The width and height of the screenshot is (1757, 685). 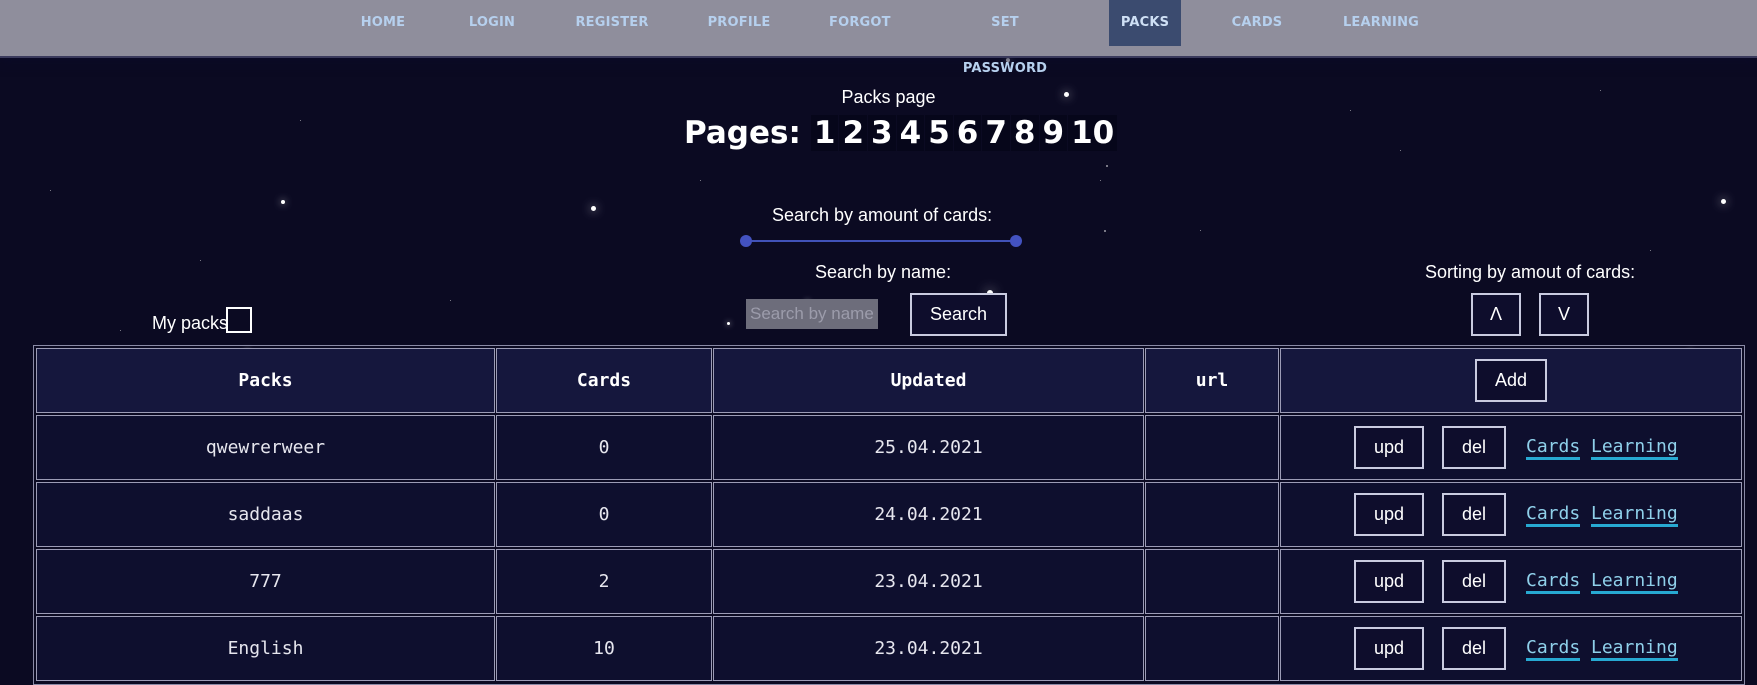 I want to click on table-cell-name: English, so click(x=265, y=648).